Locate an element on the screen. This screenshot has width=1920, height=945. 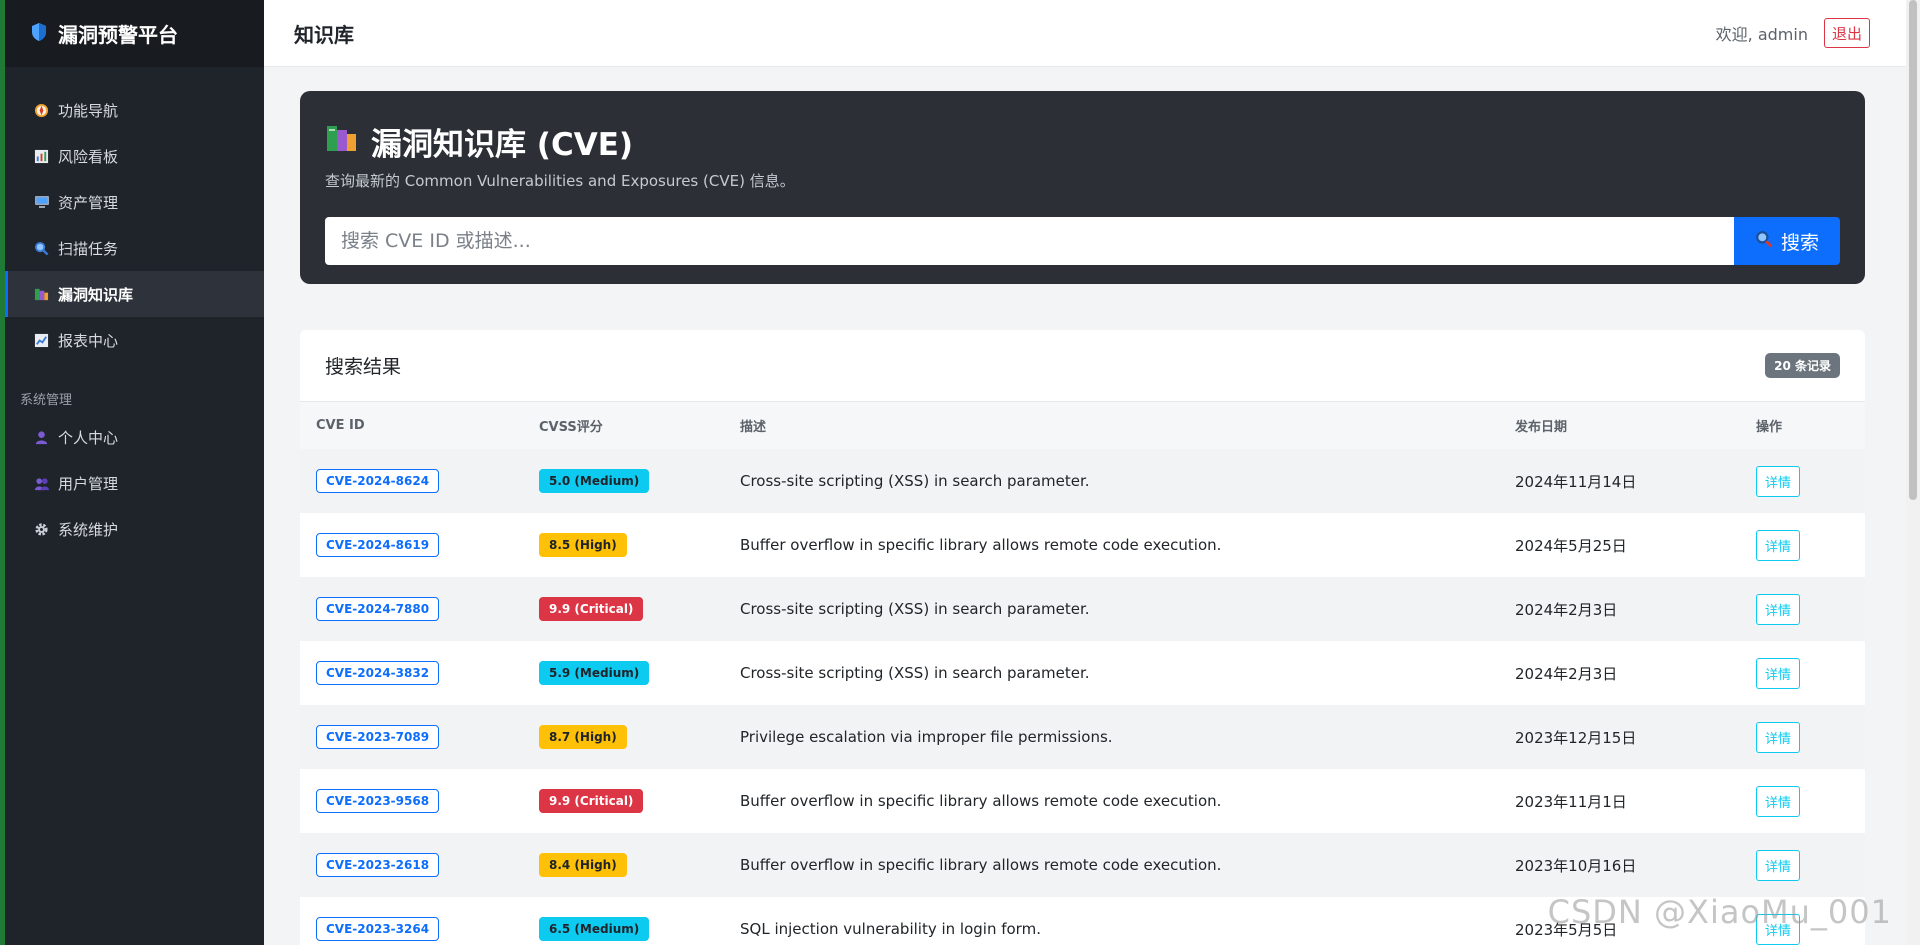
search-button: 搜索 is located at coordinates (1787, 241).